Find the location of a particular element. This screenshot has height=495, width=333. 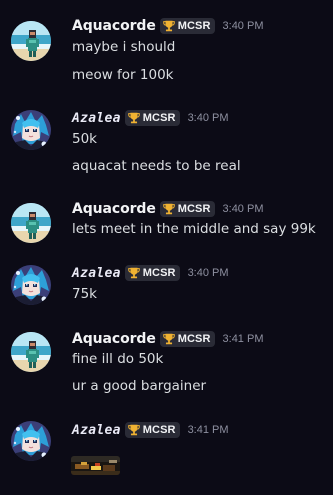

message-text: lets meet in the middle and say 99k is located at coordinates (194, 229).